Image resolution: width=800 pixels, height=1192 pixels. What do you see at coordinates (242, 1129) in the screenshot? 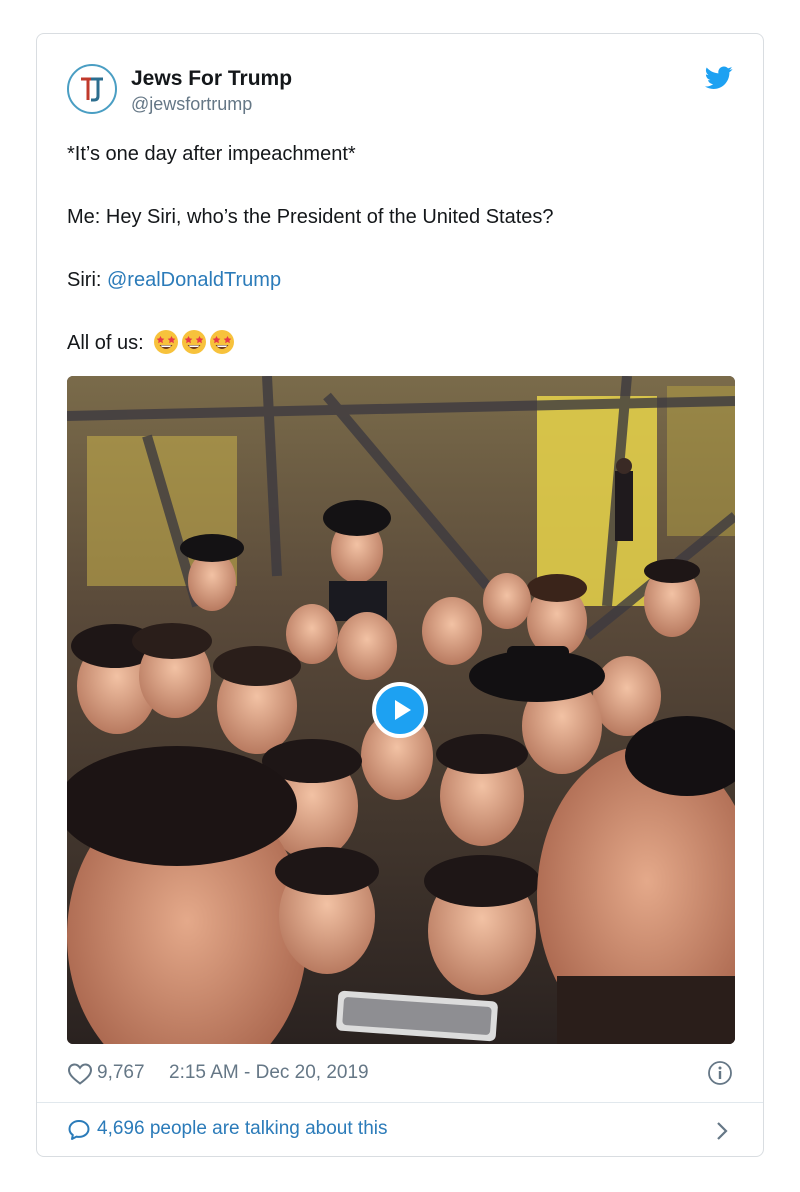
I see `talking-count-text: 4,696 people are talking about this` at bounding box center [242, 1129].